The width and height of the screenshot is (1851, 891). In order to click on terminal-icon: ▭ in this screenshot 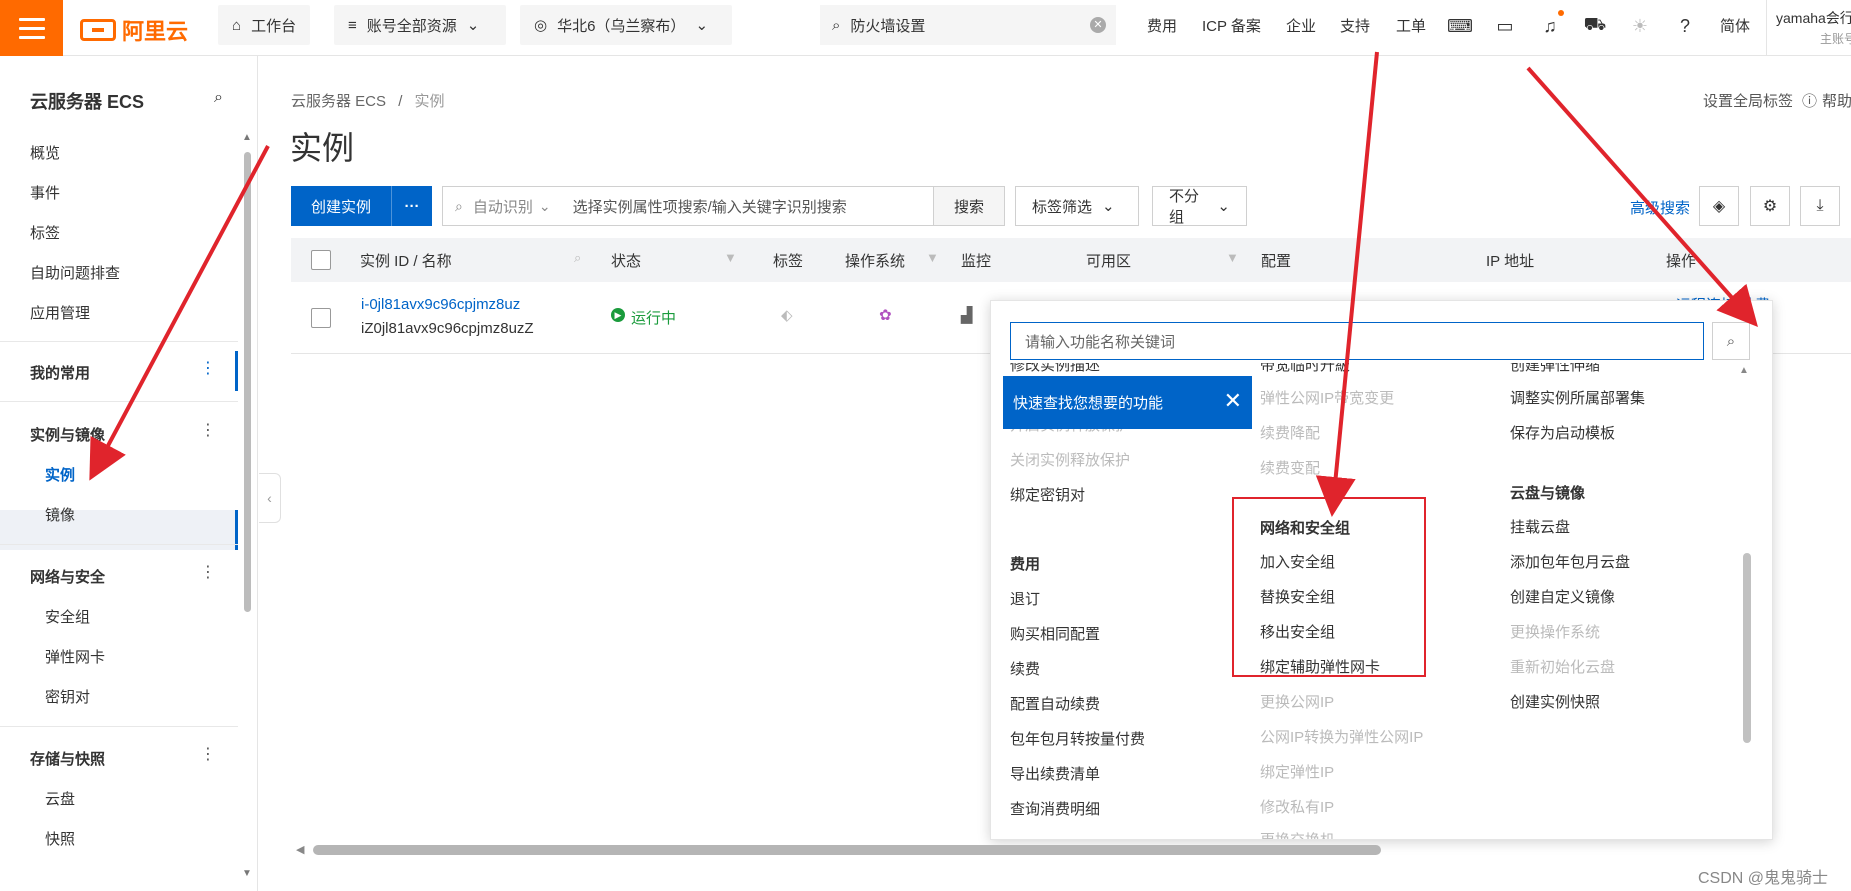, I will do `click(1505, 26)`.